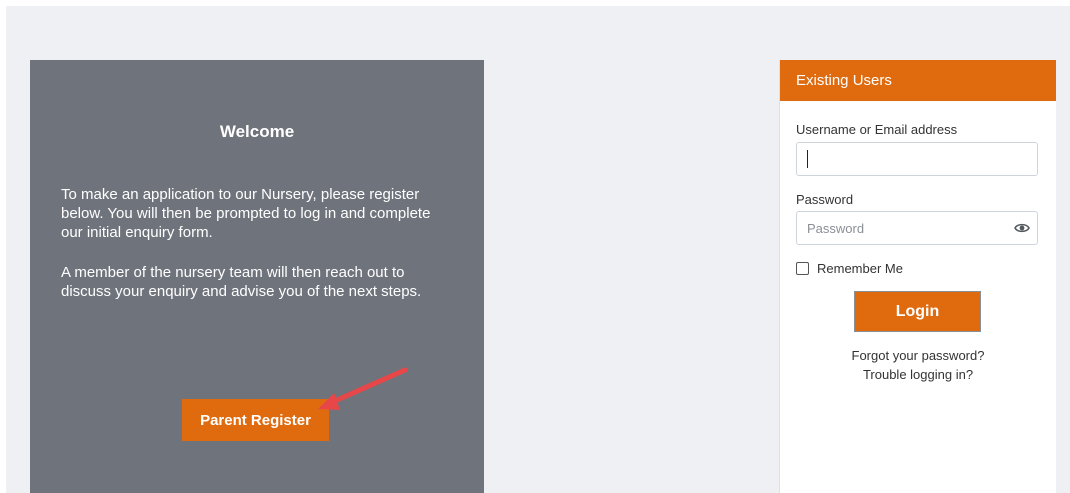 Image resolution: width=1070 pixels, height=493 pixels. Describe the element at coordinates (917, 228) in the screenshot. I see `password-input` at that location.